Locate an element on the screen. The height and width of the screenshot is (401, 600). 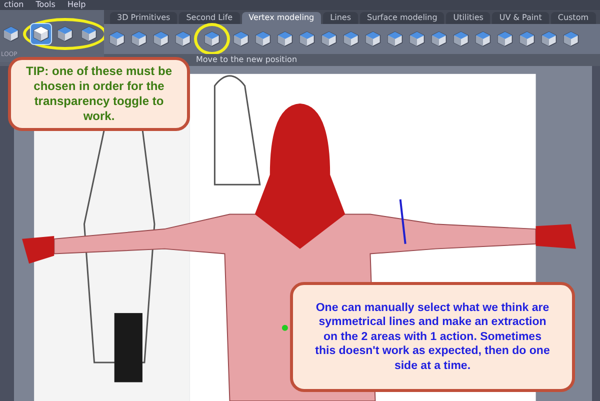
tool-button is located at coordinates (41, 34).